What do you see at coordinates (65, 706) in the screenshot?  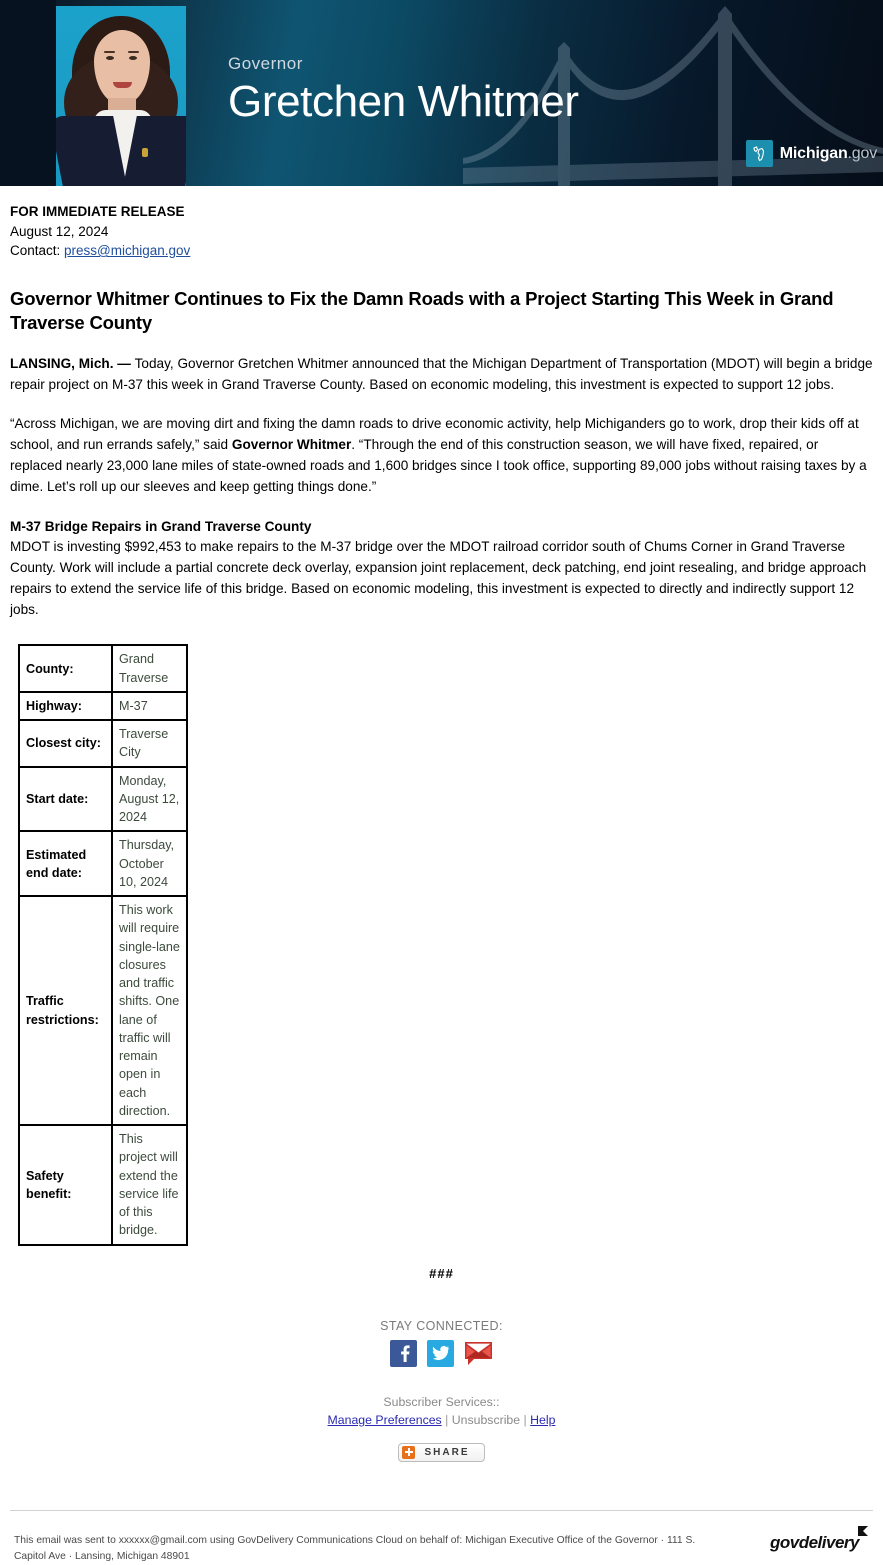 I see `row-key: Highway:` at bounding box center [65, 706].